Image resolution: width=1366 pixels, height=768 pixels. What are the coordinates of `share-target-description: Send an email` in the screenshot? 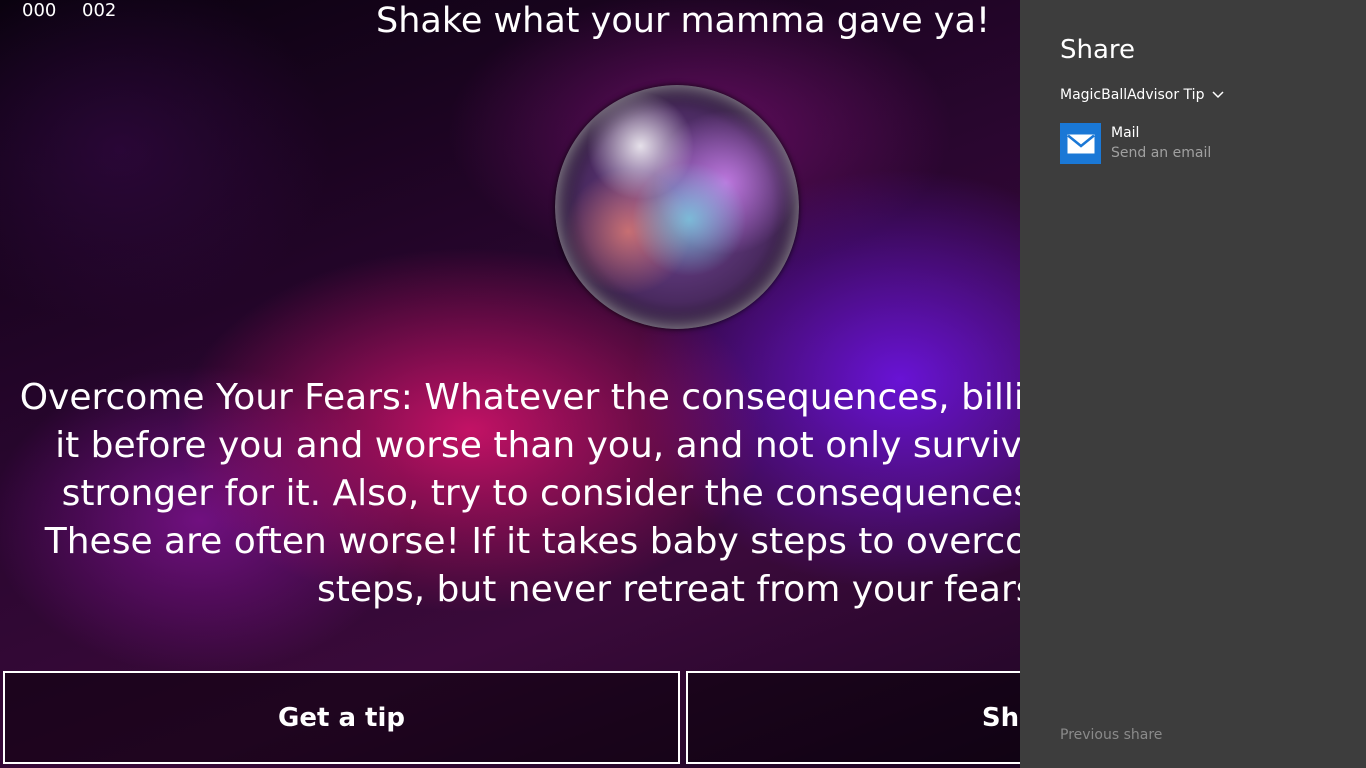 It's located at (1161, 153).